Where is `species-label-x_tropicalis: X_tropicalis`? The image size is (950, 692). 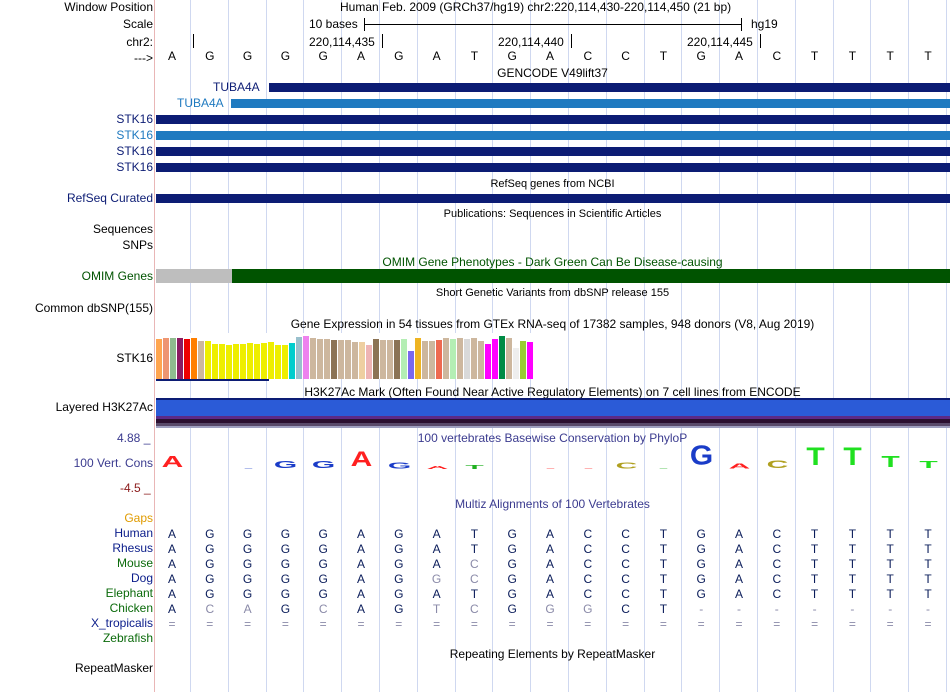
species-label-x_tropicalis: X_tropicalis is located at coordinates (122, 623).